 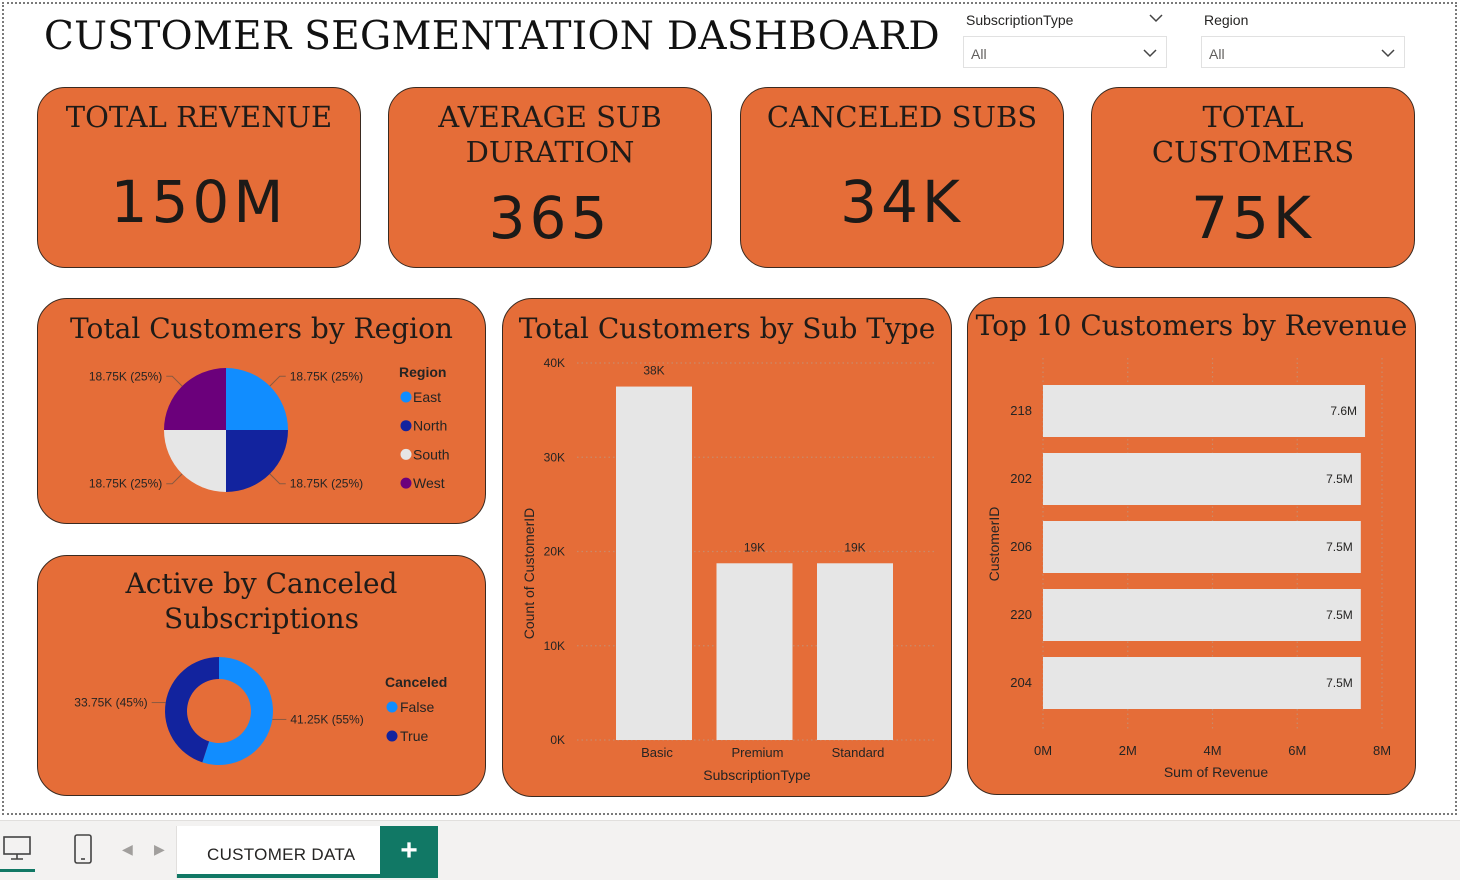 I want to click on slicer-region: Region All, so click(x=1303, y=35).